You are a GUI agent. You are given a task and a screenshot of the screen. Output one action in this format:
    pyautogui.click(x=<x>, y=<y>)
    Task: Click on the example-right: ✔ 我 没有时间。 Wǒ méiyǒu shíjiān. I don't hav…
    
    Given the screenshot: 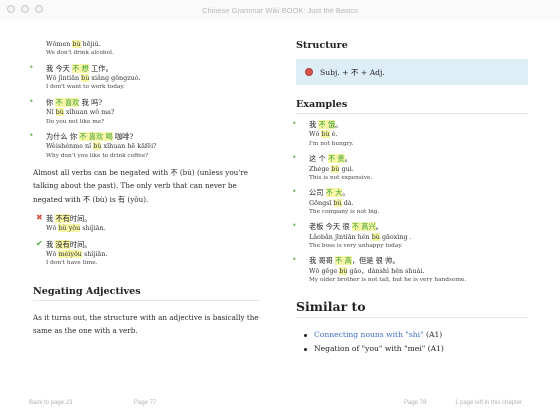 What is the action you would take?
    pyautogui.click(x=146, y=253)
    